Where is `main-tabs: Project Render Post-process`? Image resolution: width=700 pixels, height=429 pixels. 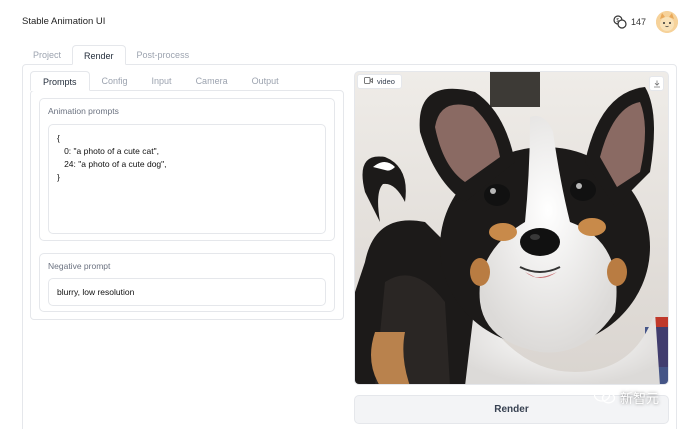 main-tabs: Project Render Post-process is located at coordinates (111, 55).